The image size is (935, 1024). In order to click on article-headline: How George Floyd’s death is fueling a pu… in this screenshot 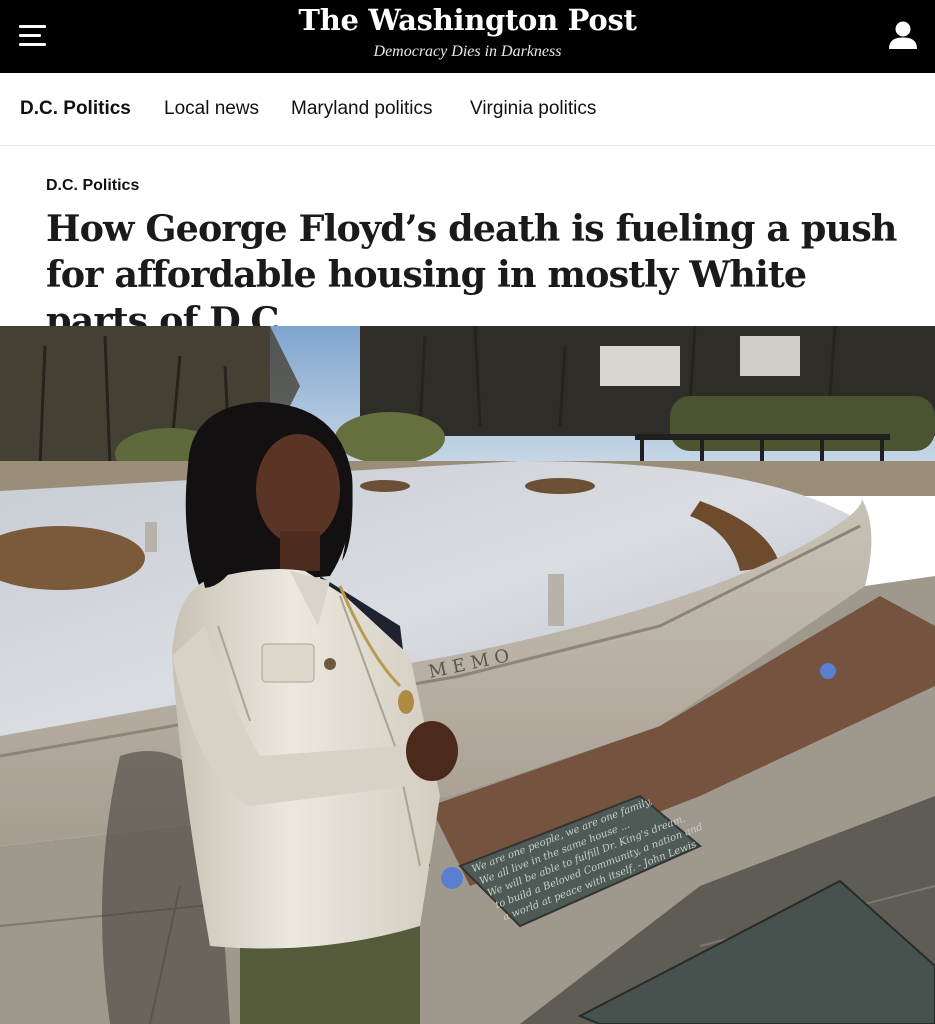, I will do `click(471, 274)`.